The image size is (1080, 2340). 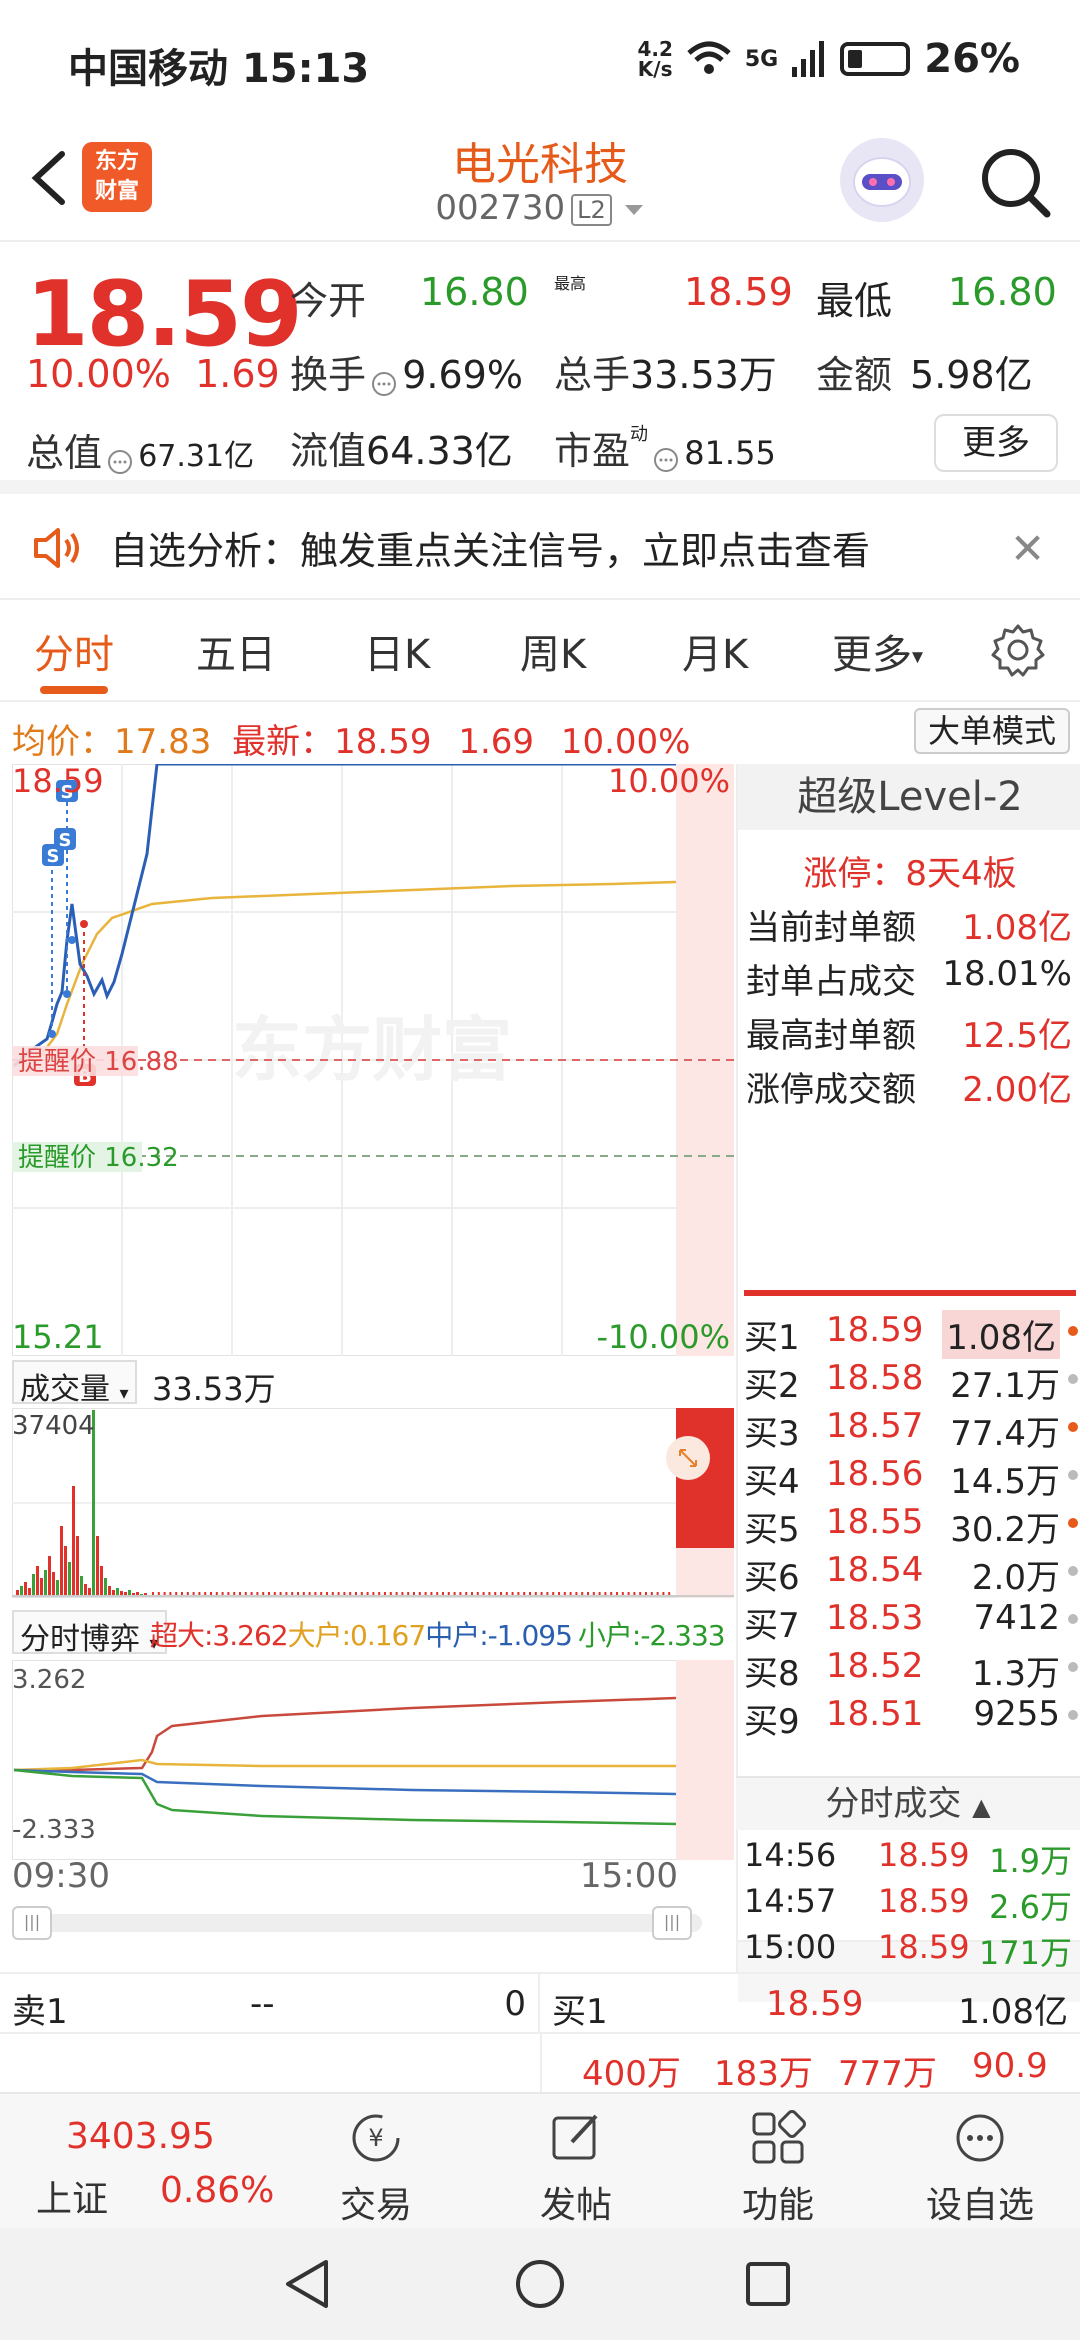 I want to click on book-row: 买2 18.58 27.1万, so click(x=909, y=1381).